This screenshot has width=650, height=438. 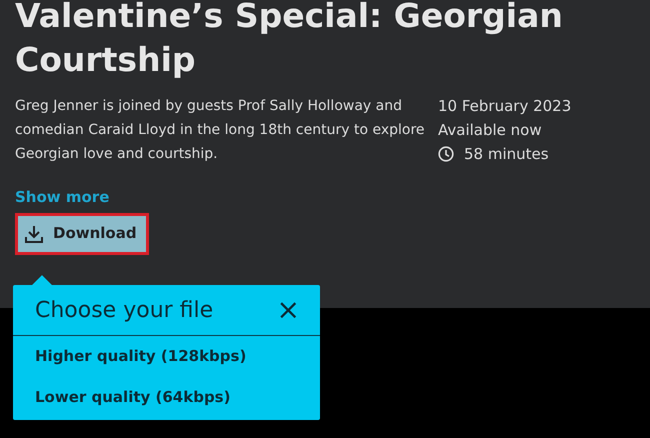 What do you see at coordinates (220, 130) in the screenshot?
I see `episode-description: Greg Jenner is joined by guests Prof Sally Holloway and comedian Caraid Lloyd in the long 18th century to explore Georgian love and courtship.` at bounding box center [220, 130].